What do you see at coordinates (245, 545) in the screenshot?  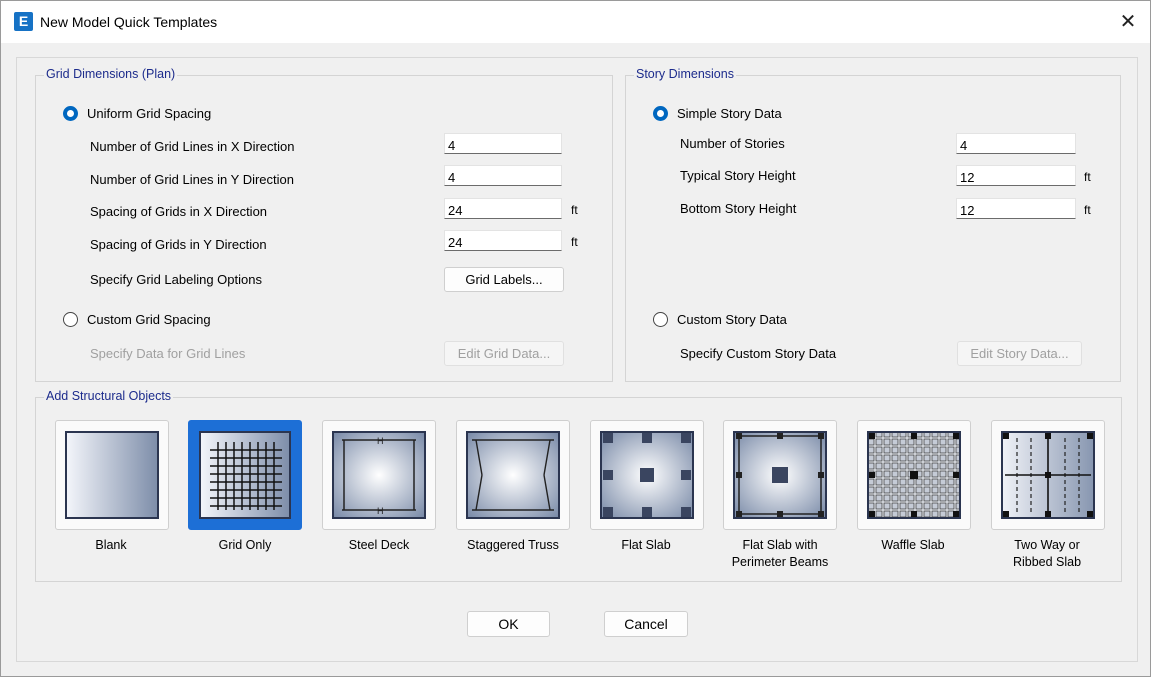 I see `template-label: Grid Only` at bounding box center [245, 545].